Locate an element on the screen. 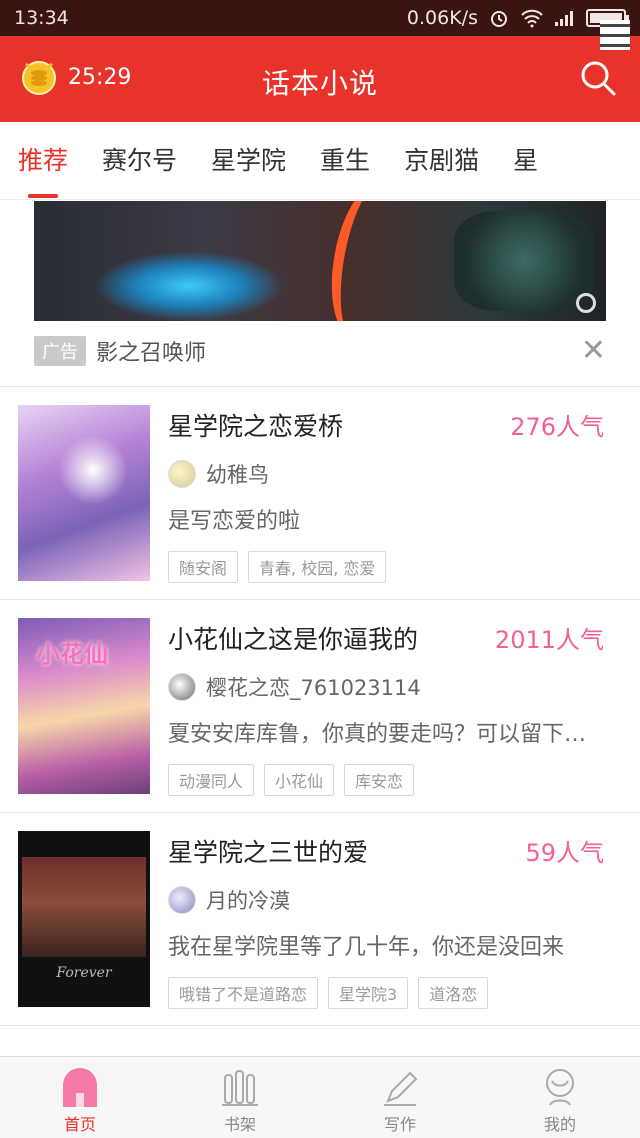  tab-star: 星 is located at coordinates (525, 160).